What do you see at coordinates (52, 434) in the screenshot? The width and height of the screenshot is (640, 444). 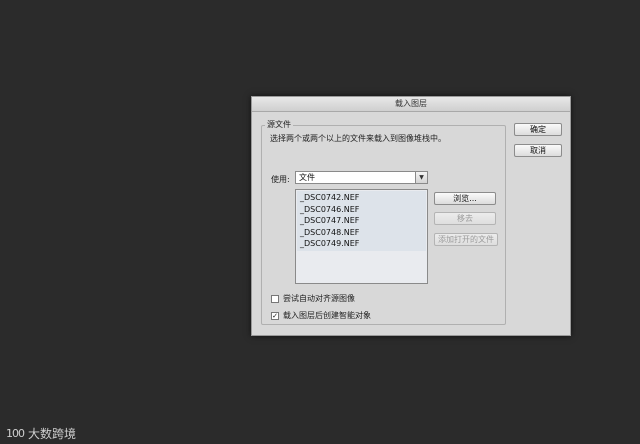 I see `watermark-brand: 大数跨境` at bounding box center [52, 434].